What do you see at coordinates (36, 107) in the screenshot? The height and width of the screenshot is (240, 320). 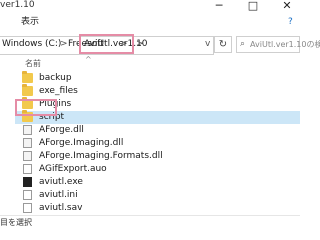 I see `script-highlight` at bounding box center [36, 107].